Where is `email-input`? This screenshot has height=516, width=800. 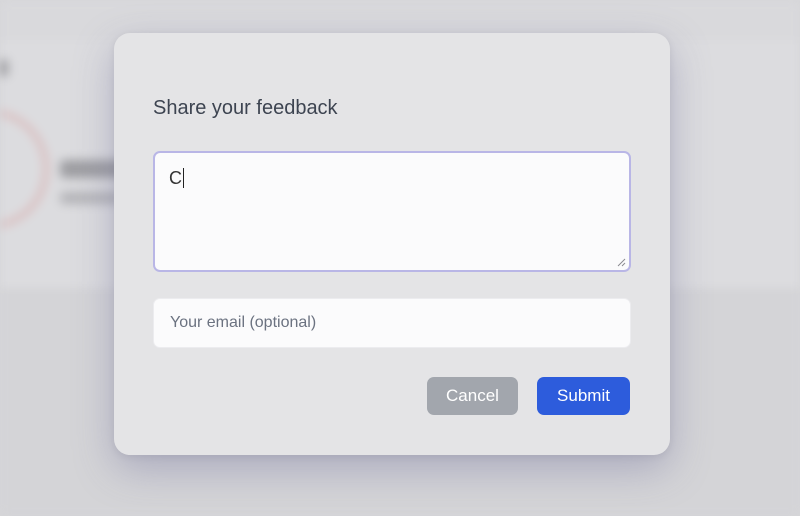
email-input is located at coordinates (392, 323).